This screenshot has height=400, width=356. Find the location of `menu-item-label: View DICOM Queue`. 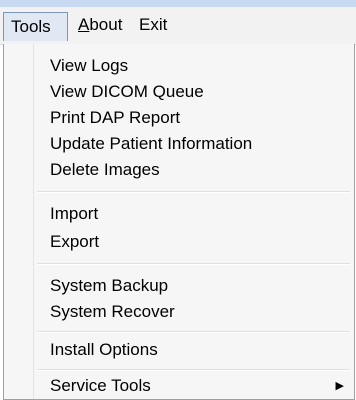

menu-item-label: View DICOM Queue is located at coordinates (127, 91).